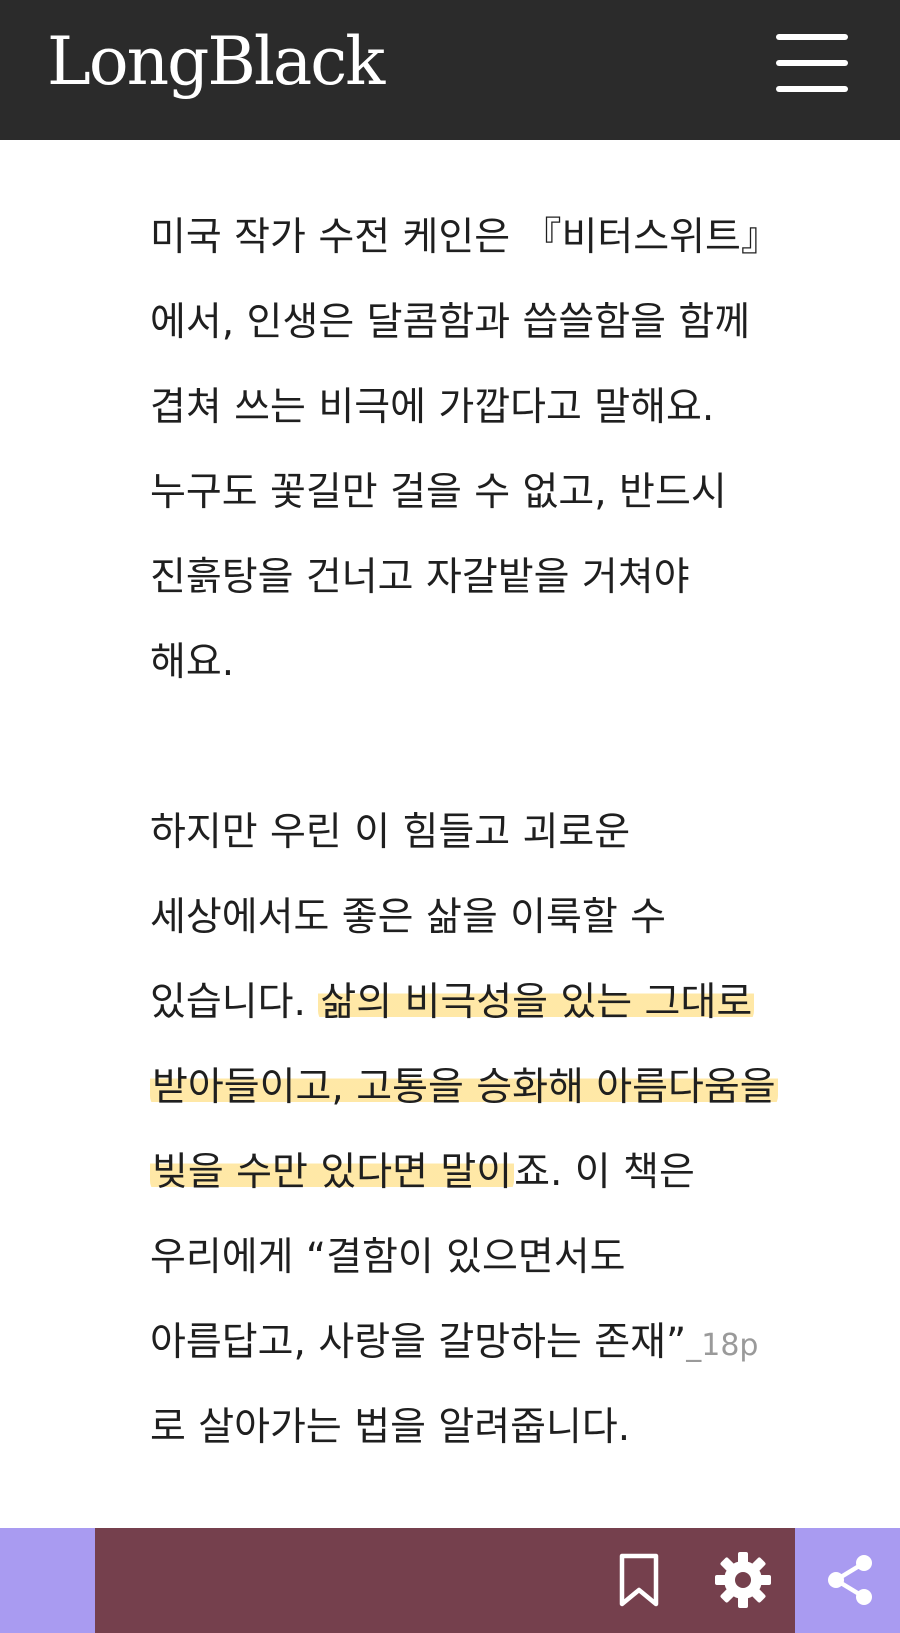 This screenshot has width=900, height=1633. I want to click on text-line: 누구도 꽃길만 걸을 수 없고, 반드시, so click(438, 492).